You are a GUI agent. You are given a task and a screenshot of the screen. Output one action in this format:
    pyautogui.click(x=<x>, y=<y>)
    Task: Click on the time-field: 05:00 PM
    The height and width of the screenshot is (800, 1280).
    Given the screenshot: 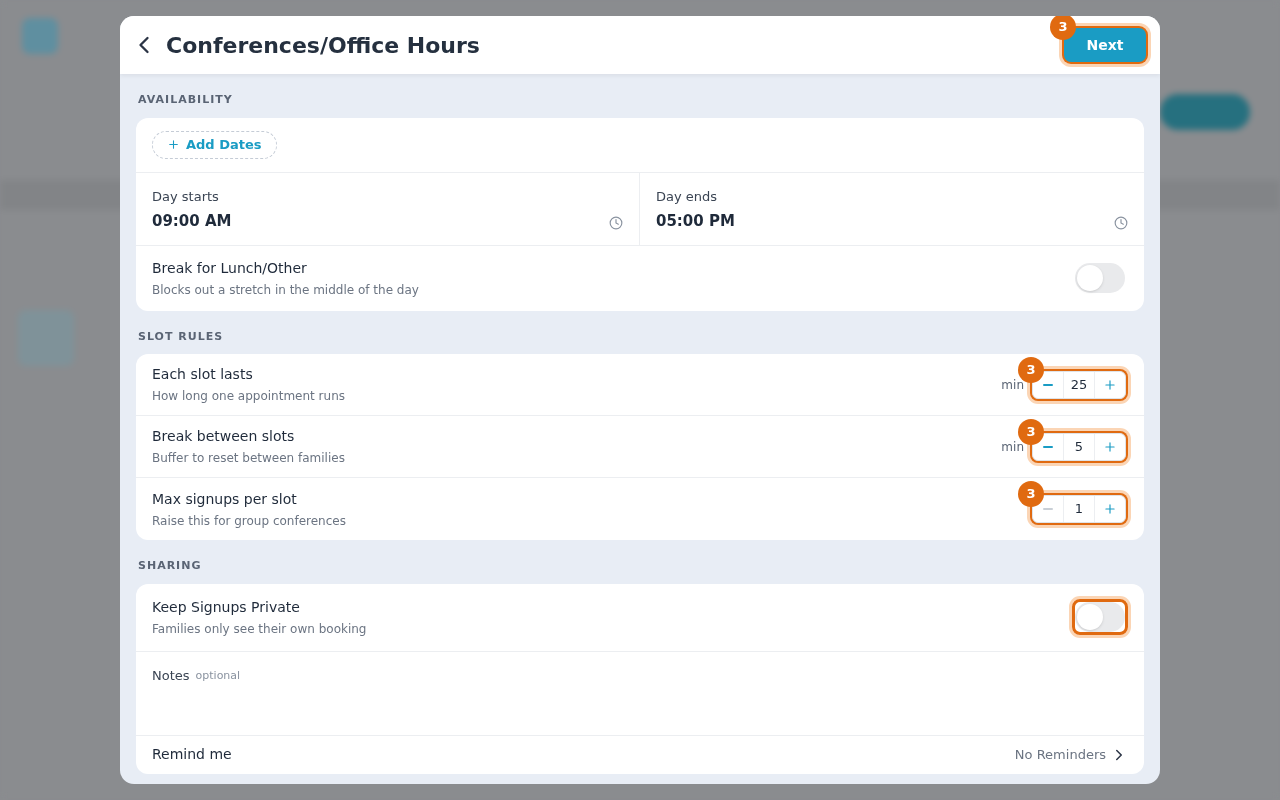 What is the action you would take?
    pyautogui.click(x=695, y=221)
    